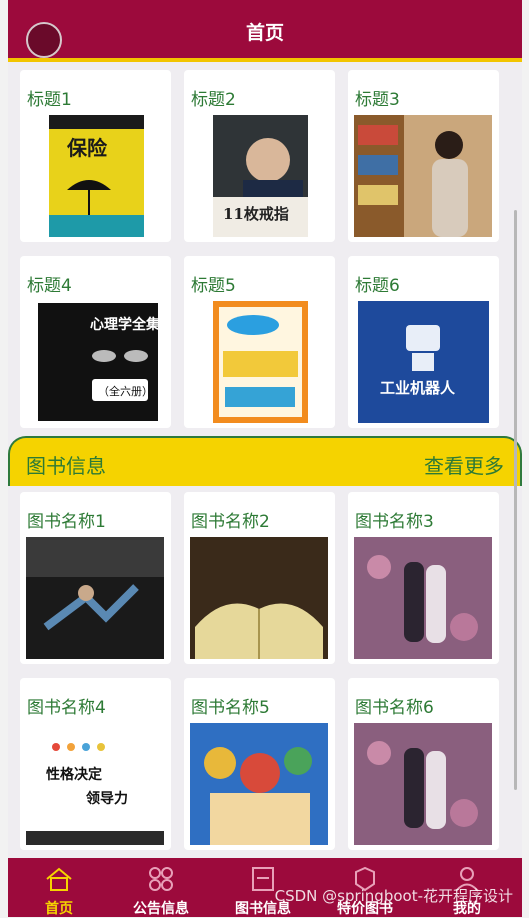 The height and width of the screenshot is (918, 529). I want to click on psychology-collection-cover: 心理学全集 （全六册）, so click(97, 362).